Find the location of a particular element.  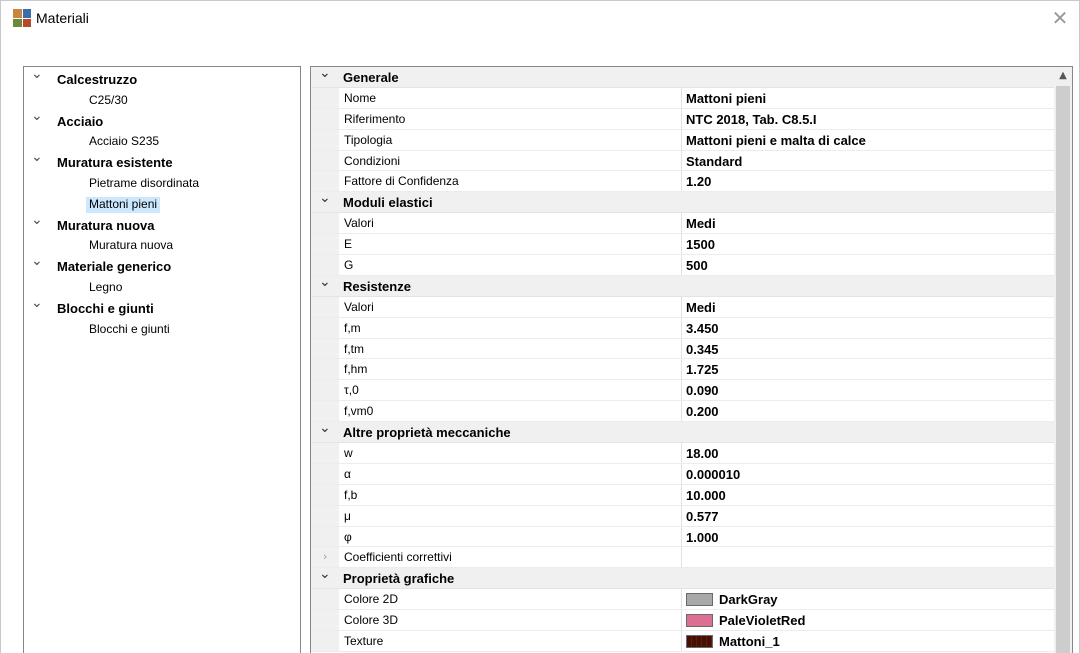

property-row: Tipologia Mattoni pieni e malta di calce is located at coordinates (683, 140).